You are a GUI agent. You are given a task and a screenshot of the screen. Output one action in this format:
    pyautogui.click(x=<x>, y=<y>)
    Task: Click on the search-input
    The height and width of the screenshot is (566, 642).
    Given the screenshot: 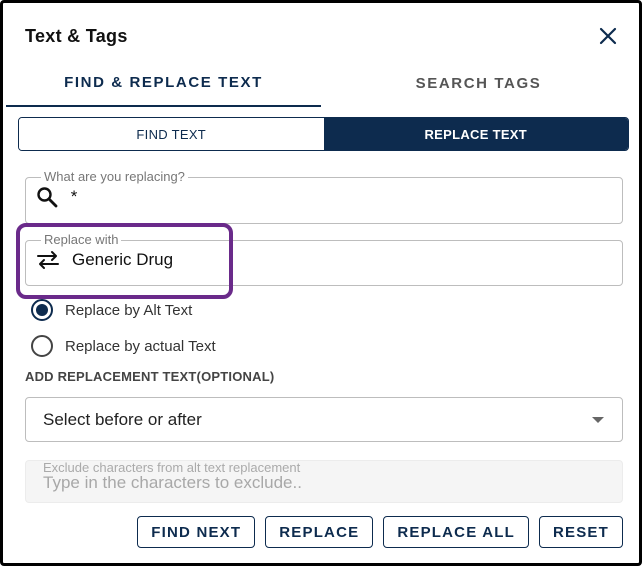 What is the action you would take?
    pyautogui.click(x=339, y=197)
    